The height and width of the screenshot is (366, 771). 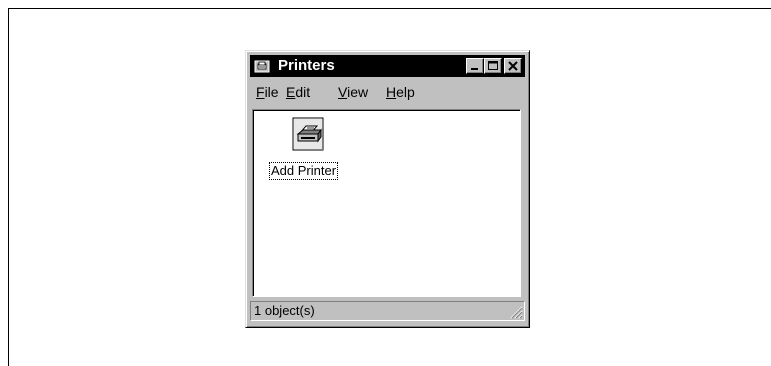 I want to click on add-printer-item: Add Printer, so click(x=309, y=151).